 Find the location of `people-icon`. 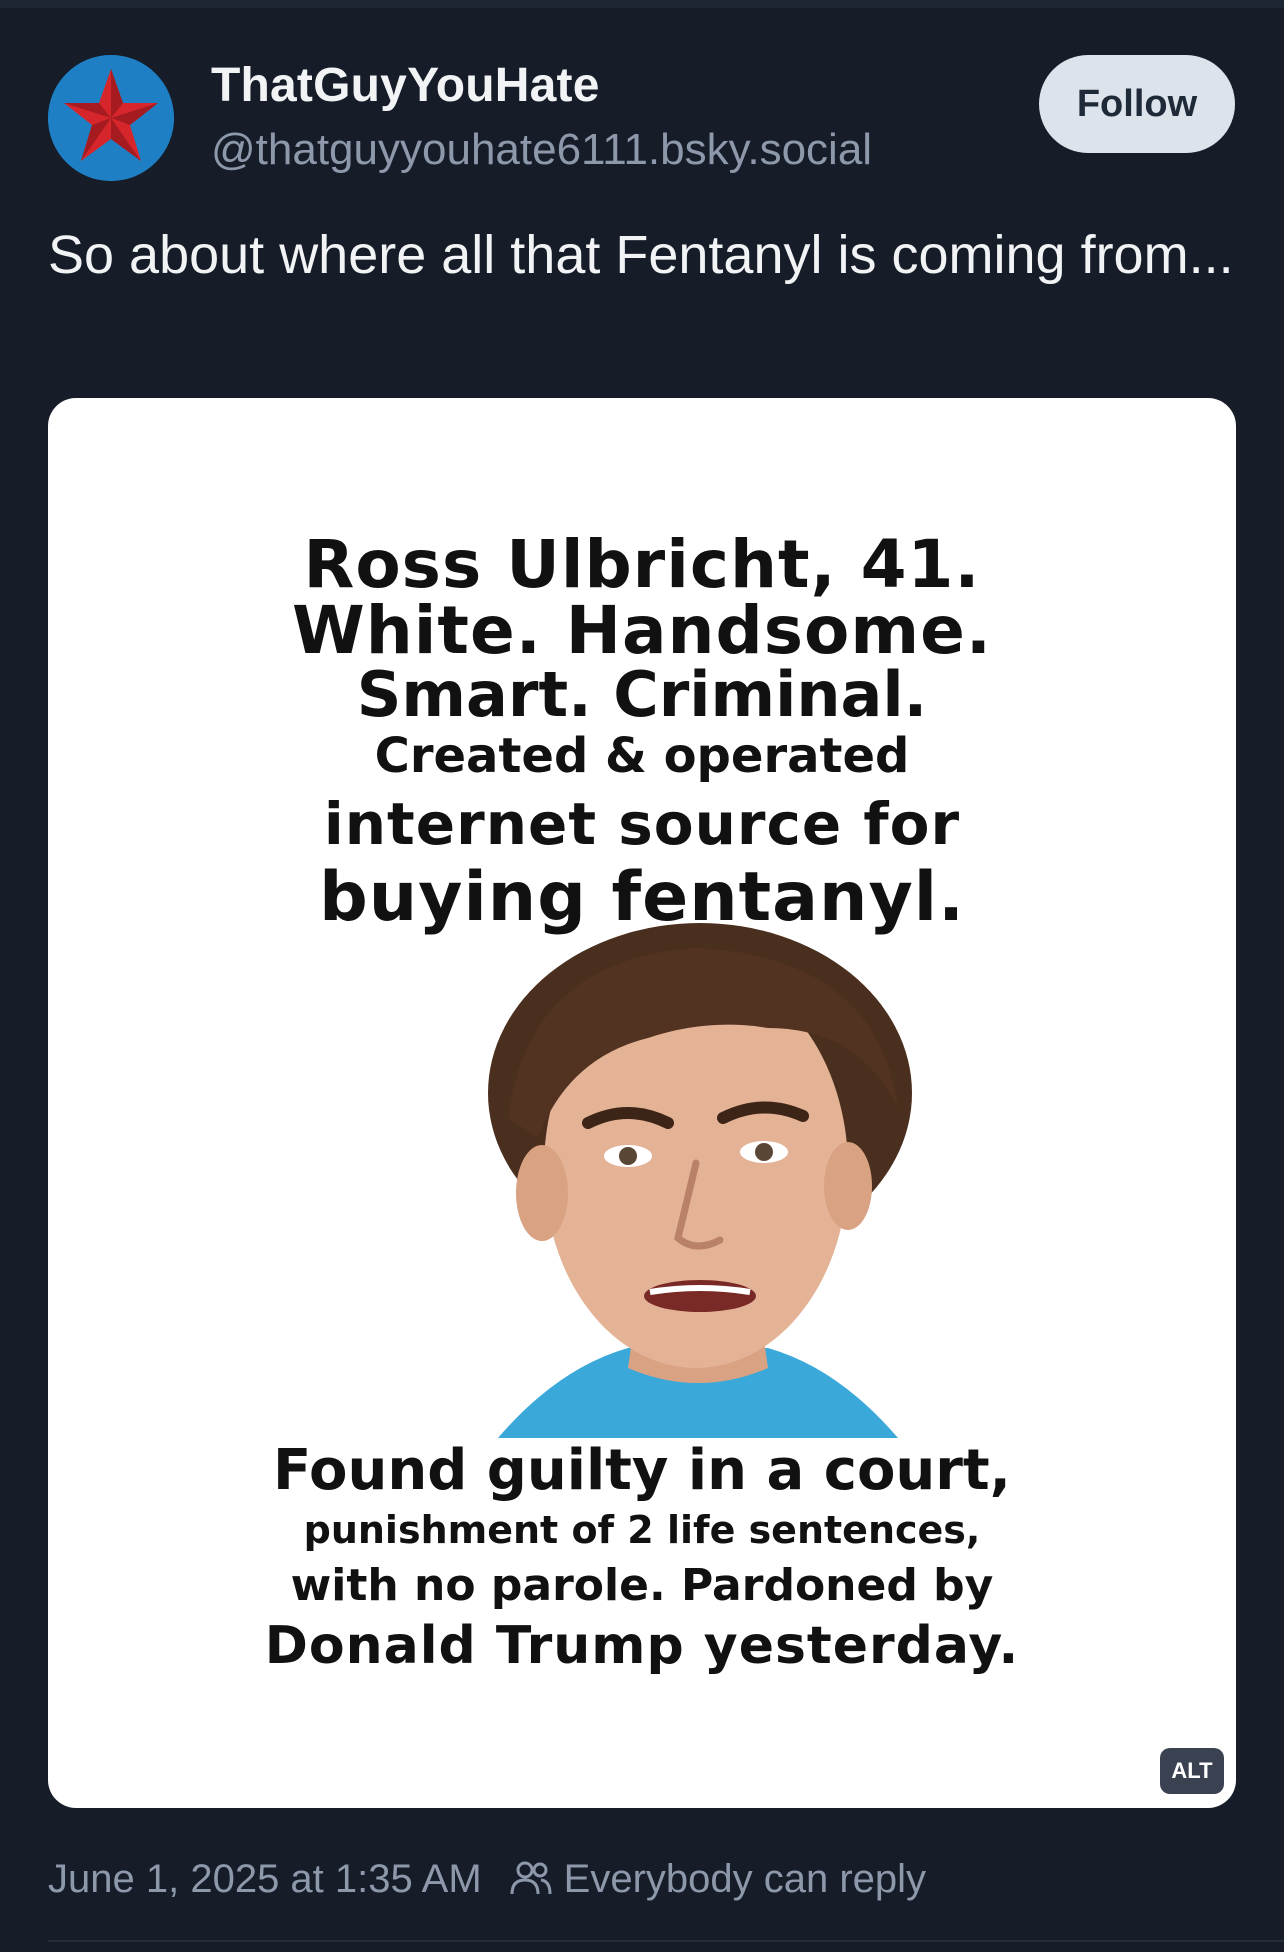

people-icon is located at coordinates (531, 1878).